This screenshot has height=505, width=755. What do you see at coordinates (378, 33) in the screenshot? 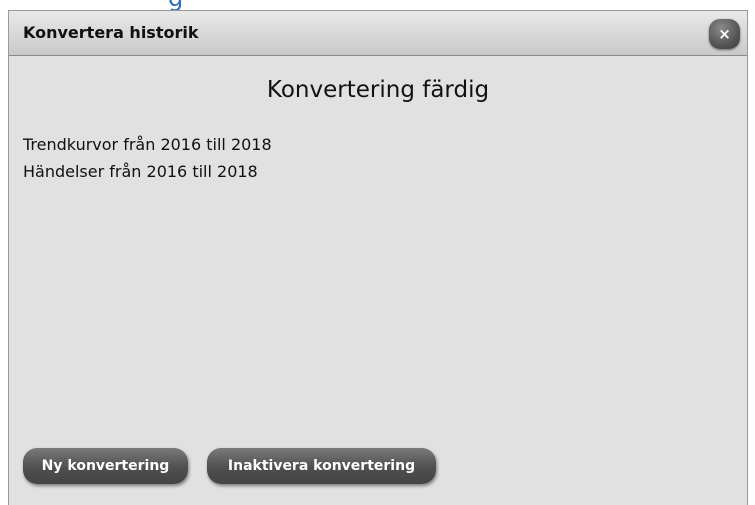
I see `dialog-titlebar: Konvertera historik ×` at bounding box center [378, 33].